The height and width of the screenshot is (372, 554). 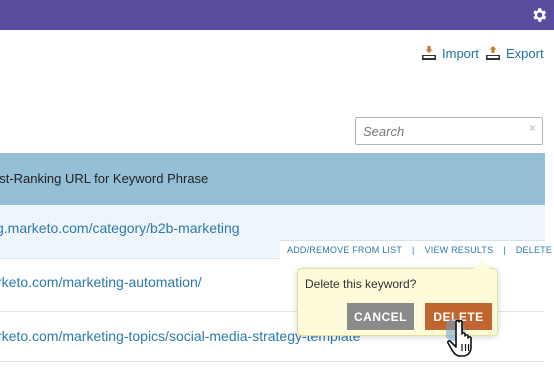 What do you see at coordinates (525, 53) in the screenshot?
I see `export-label: Export` at bounding box center [525, 53].